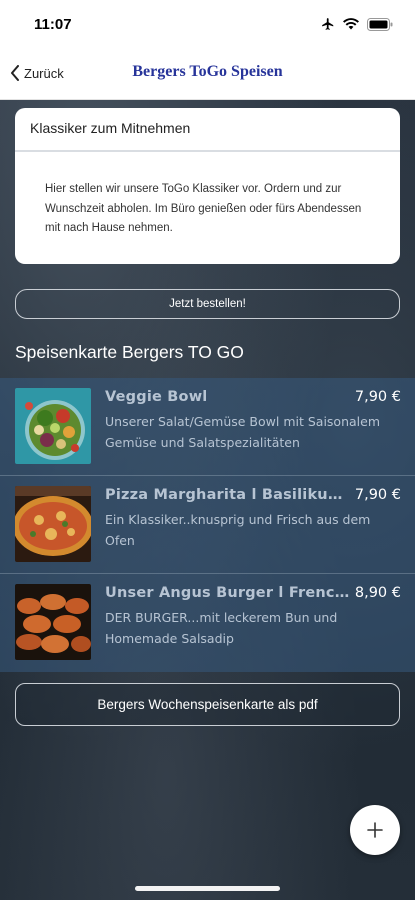  I want to click on pdf-menu-button: Bergers Wochenspeisenkarte als pdf, so click(207, 704).